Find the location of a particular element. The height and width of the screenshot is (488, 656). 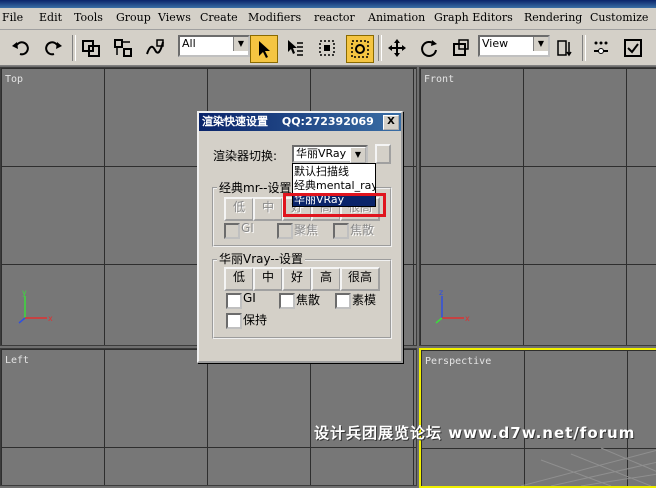

menu-file: File is located at coordinates (12, 17).